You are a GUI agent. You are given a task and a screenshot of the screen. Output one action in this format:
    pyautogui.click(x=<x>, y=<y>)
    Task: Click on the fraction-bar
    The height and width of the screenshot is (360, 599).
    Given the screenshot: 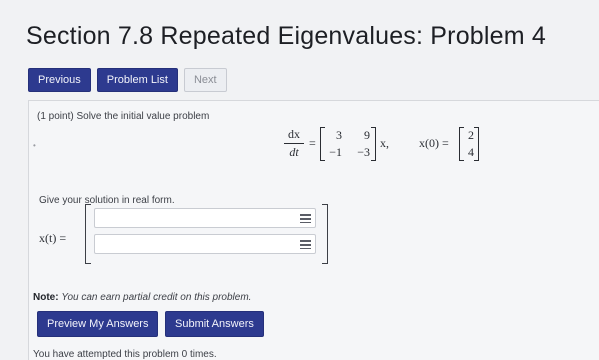 What is the action you would take?
    pyautogui.click(x=294, y=143)
    